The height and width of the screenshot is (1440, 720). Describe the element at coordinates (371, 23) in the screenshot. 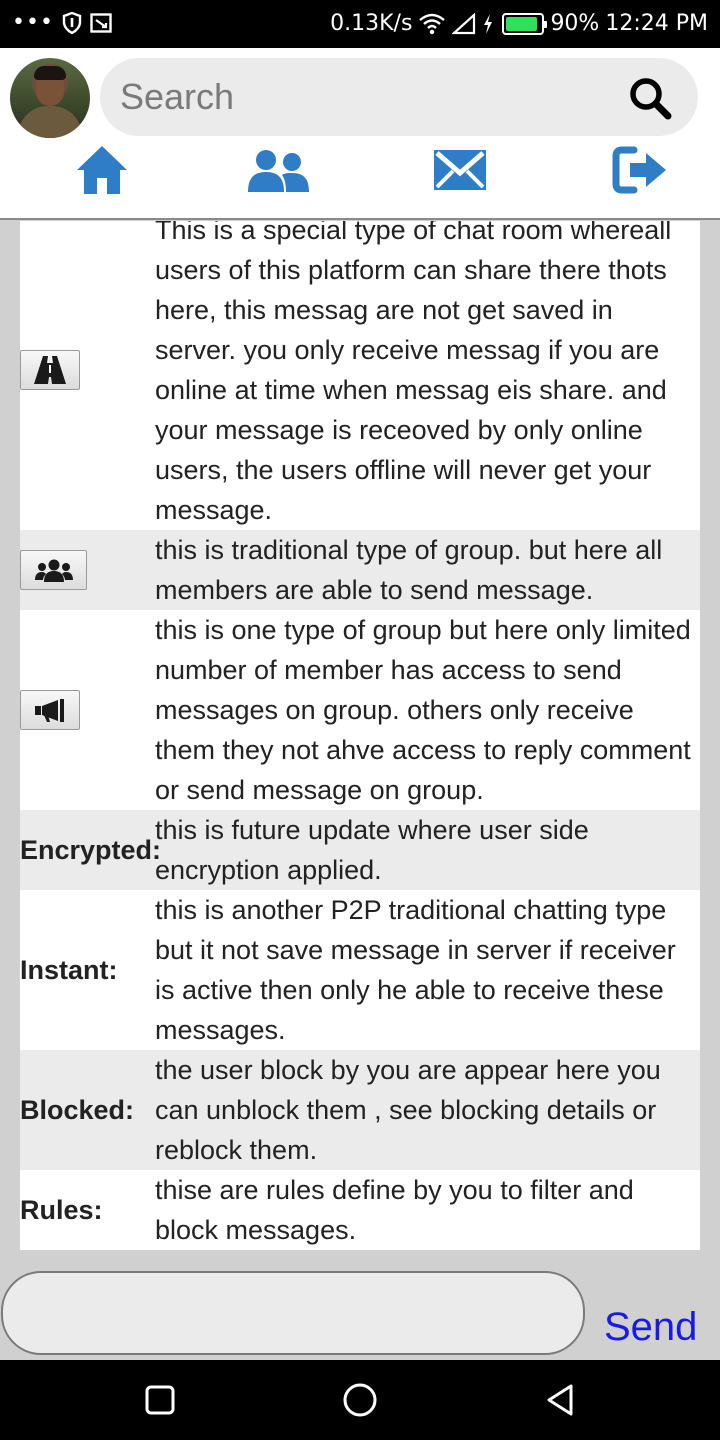

I see `network-speed: 0.13K/s` at that location.